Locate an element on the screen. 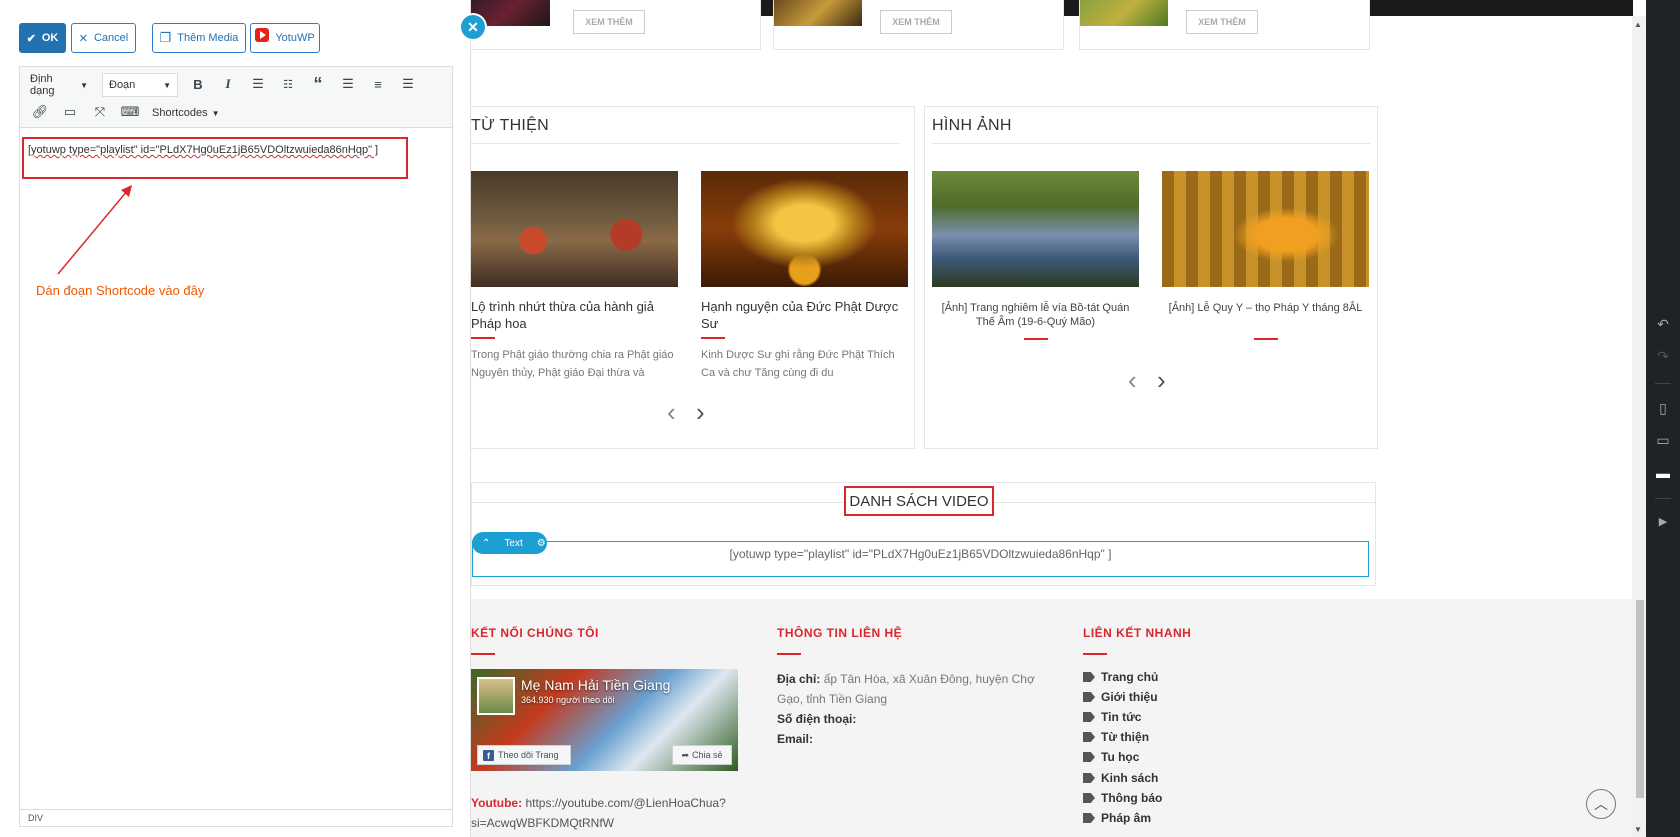 The image size is (1680, 837). contact-phone: Số điện thoại: is located at coordinates (817, 719).